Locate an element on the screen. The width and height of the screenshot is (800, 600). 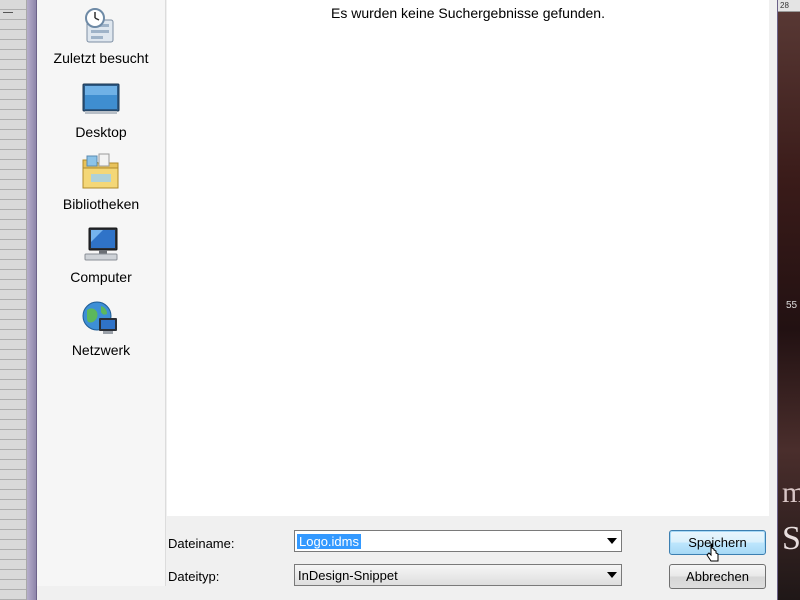
mouse-cursor-icon is located at coordinates (712, 552).